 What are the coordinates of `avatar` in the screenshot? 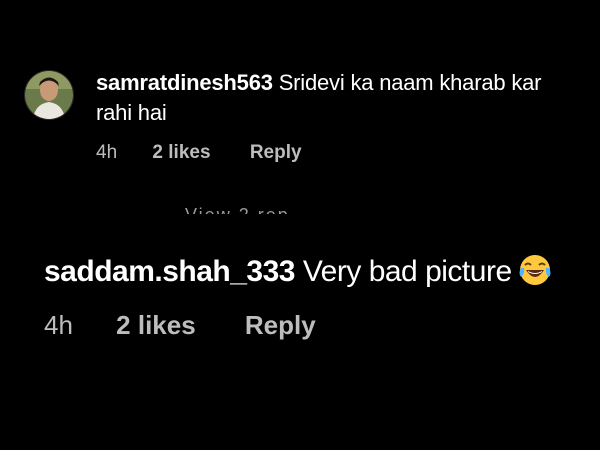 It's located at (49, 95).